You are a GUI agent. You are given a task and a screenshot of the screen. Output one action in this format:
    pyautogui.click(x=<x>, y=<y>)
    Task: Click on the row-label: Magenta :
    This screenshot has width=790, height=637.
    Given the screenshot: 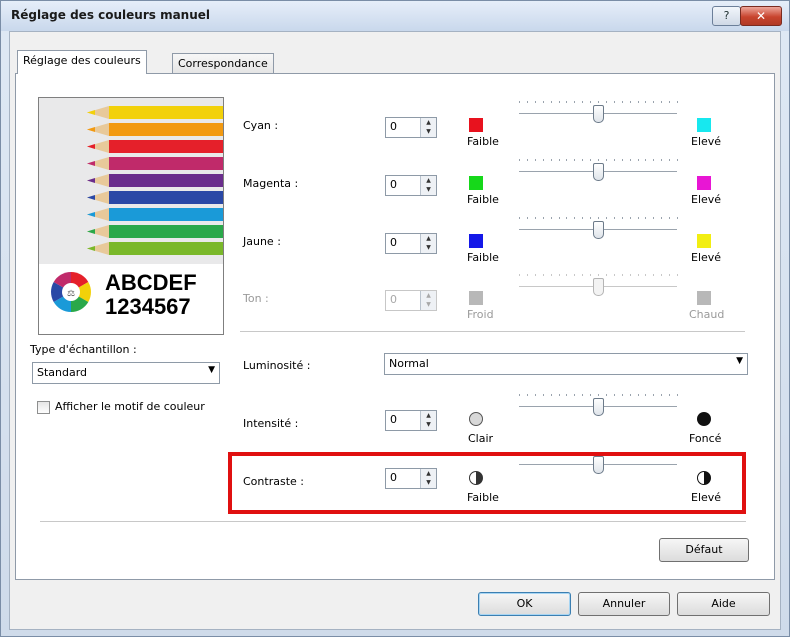 What is the action you would take?
    pyautogui.click(x=271, y=183)
    